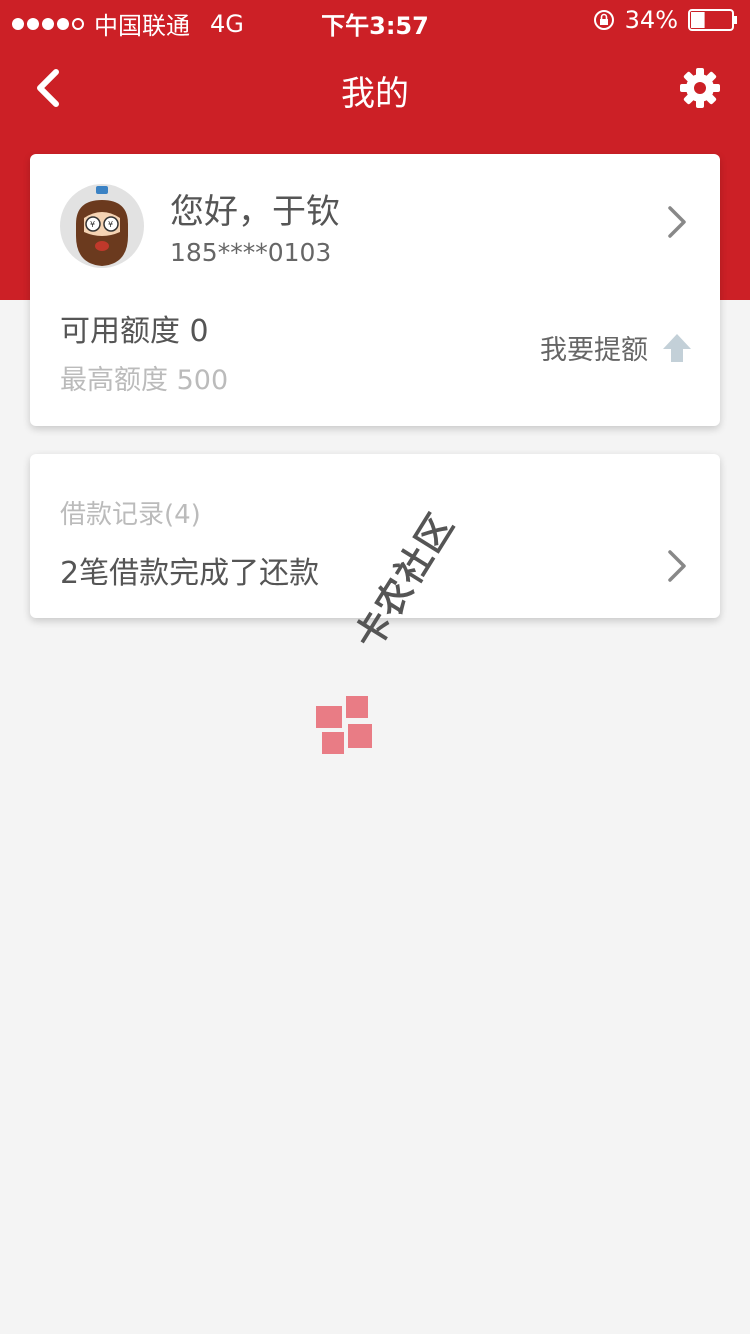 The image size is (750, 1334). I want to click on battery-percent: 34%, so click(651, 20).